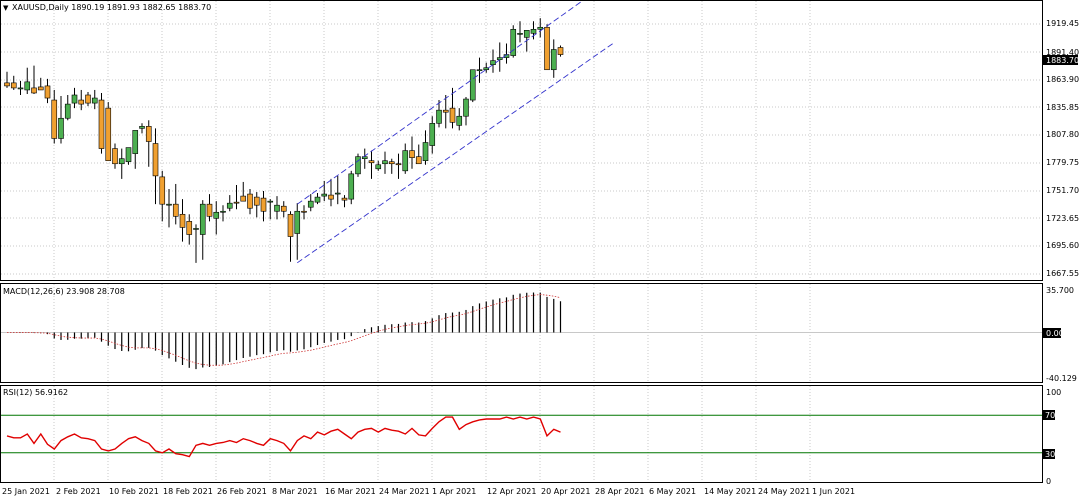  Describe the element at coordinates (565, 491) in the screenshot. I see `x-axis-label: 20 Apr 2021` at that location.